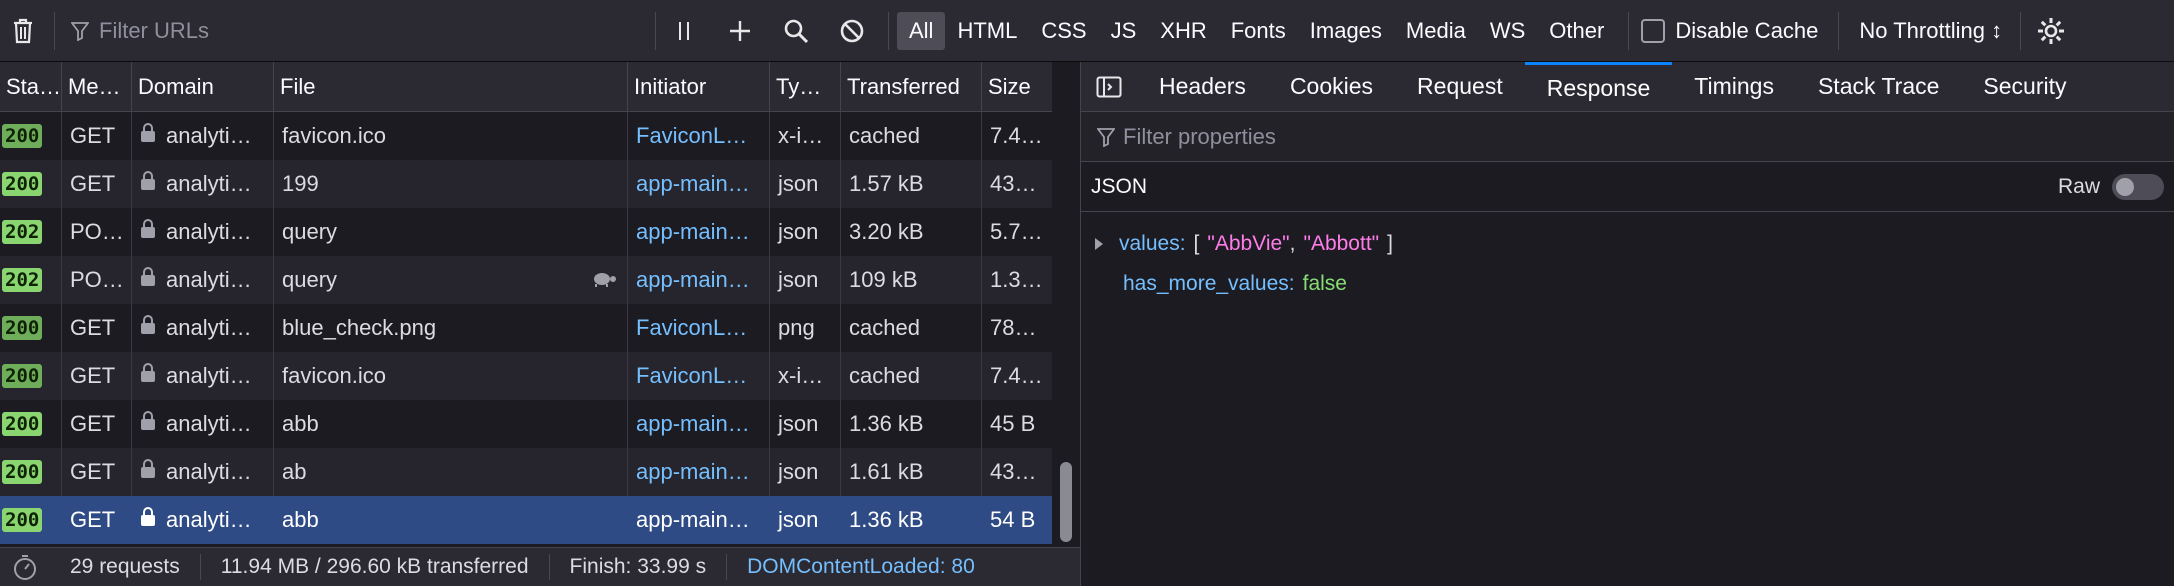 The image size is (2174, 586). What do you see at coordinates (1346, 31) in the screenshot?
I see `filter-images-button: Images` at bounding box center [1346, 31].